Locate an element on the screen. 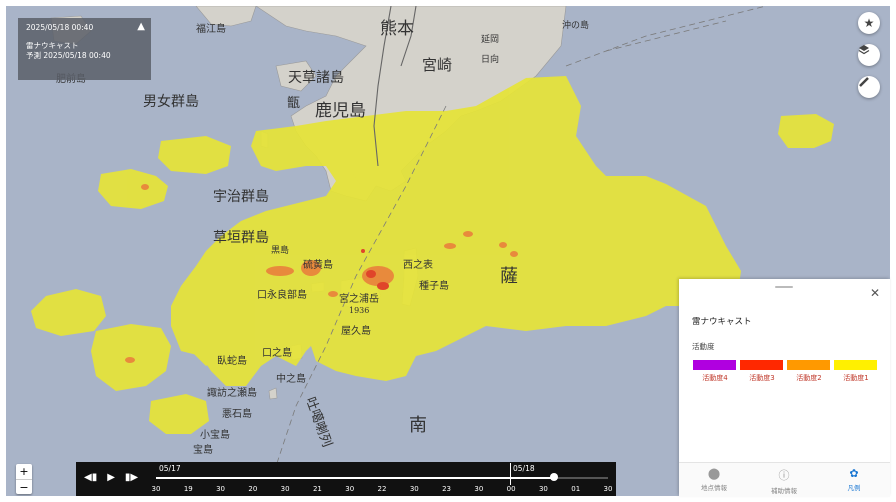  legend-swatch-label: 活動度4 is located at coordinates (715, 378).